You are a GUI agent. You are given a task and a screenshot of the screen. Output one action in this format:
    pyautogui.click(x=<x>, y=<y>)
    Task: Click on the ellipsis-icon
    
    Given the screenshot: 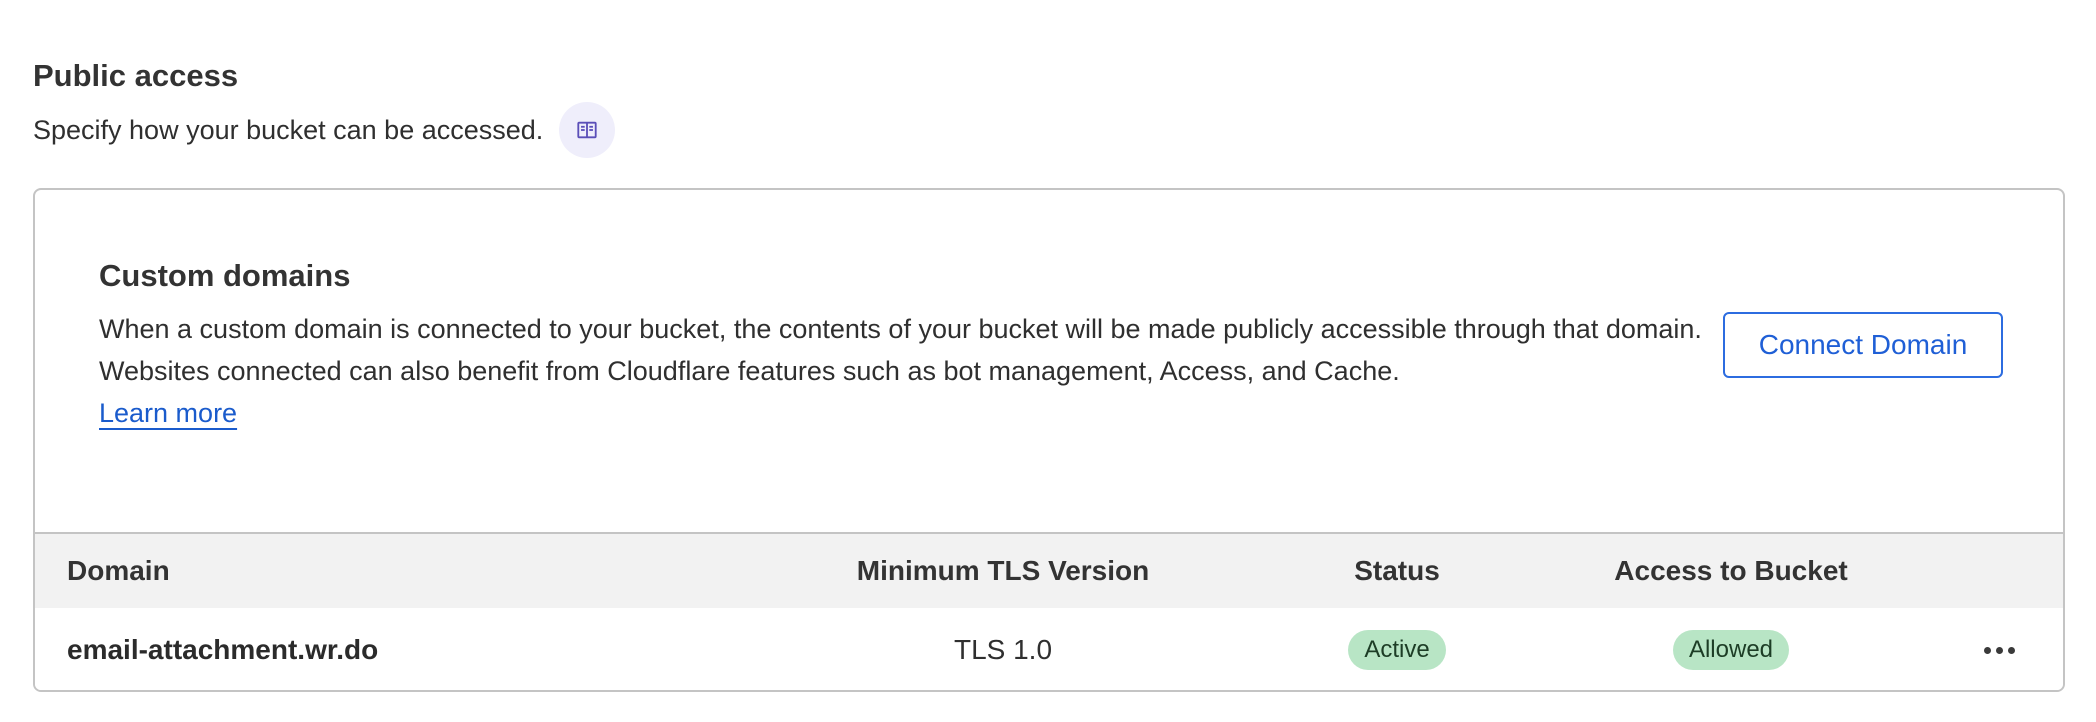 What is the action you would take?
    pyautogui.click(x=1999, y=650)
    